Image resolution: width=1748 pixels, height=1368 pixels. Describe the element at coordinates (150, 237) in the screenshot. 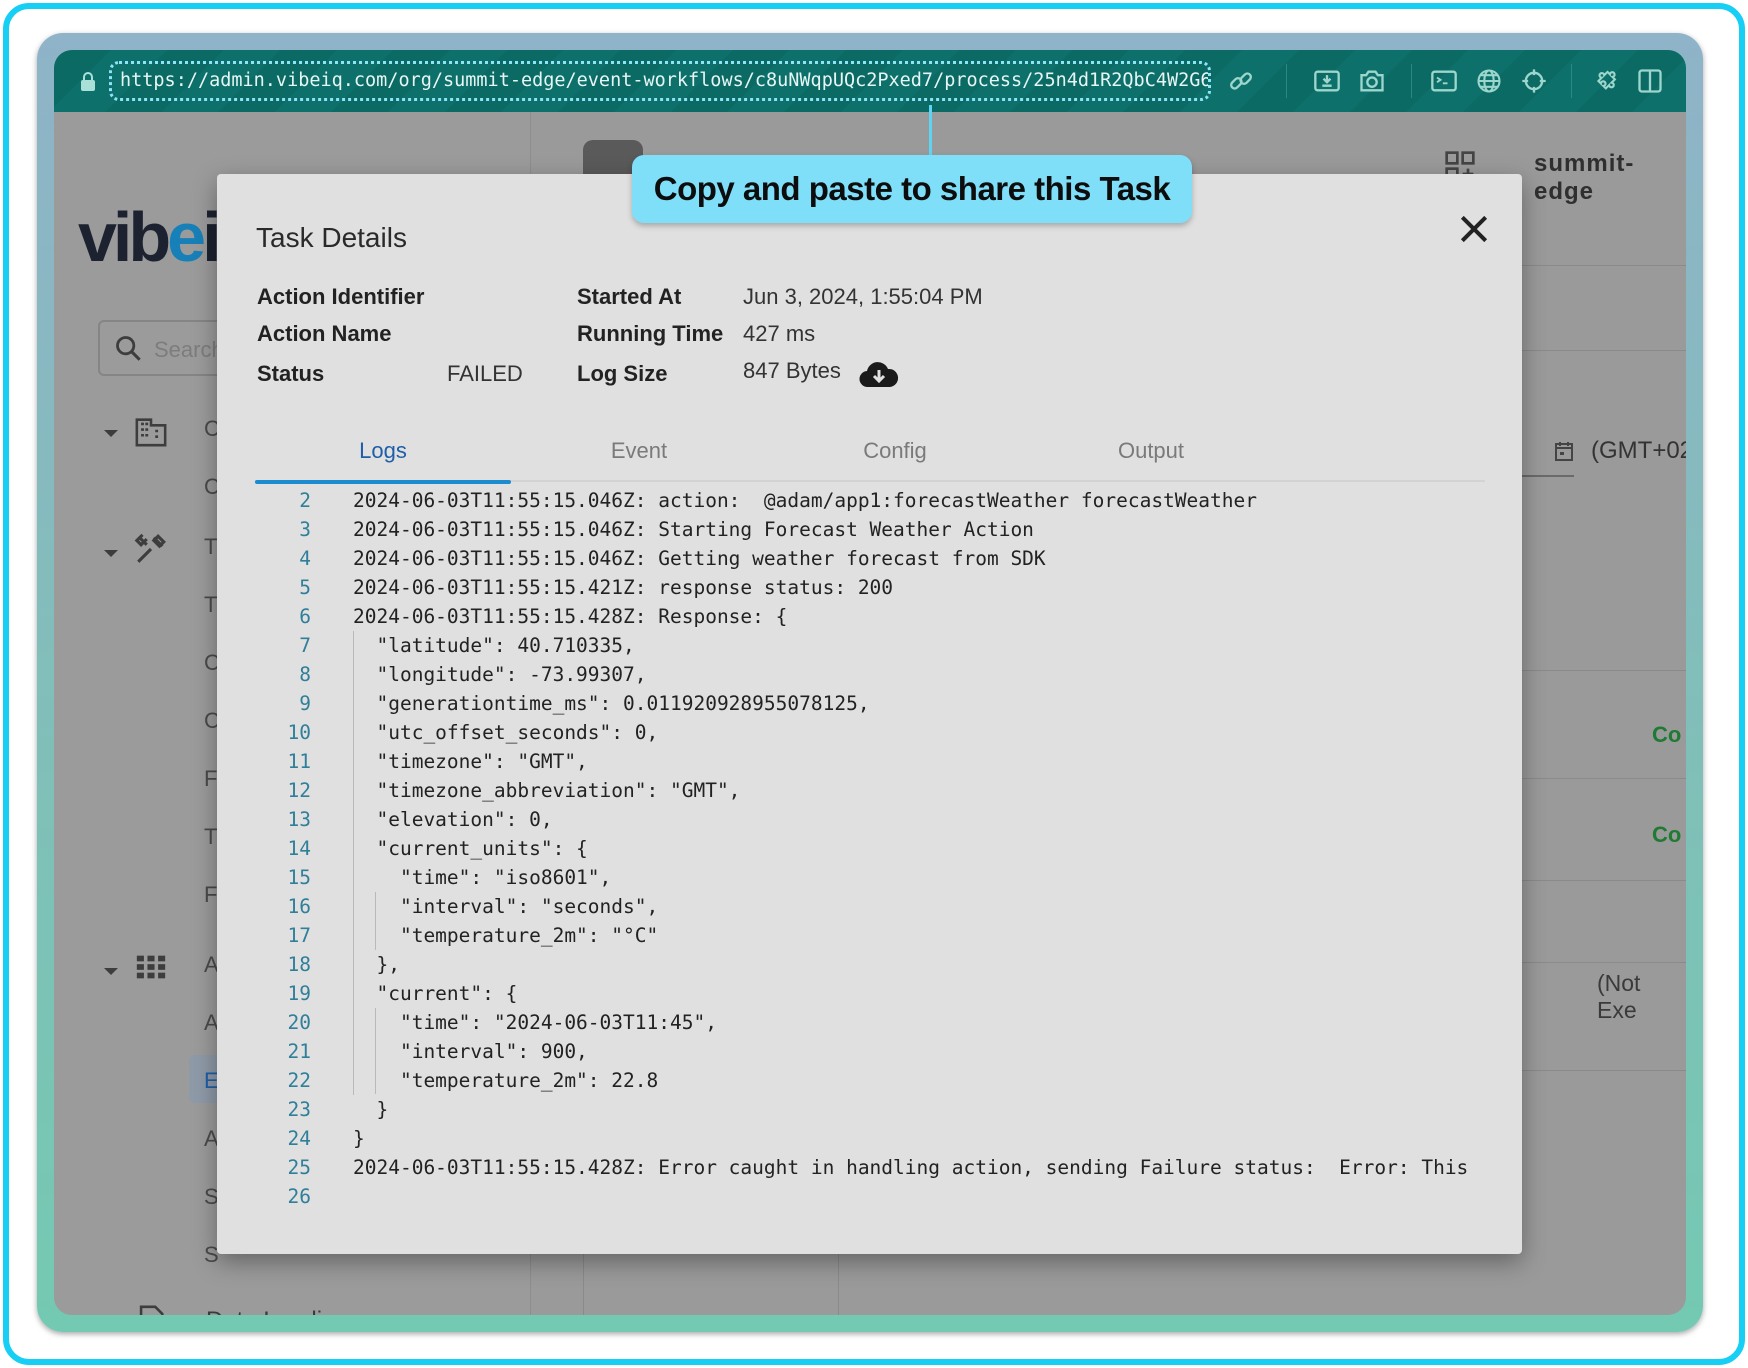

I see `vibeiq-logo: vibei` at that location.